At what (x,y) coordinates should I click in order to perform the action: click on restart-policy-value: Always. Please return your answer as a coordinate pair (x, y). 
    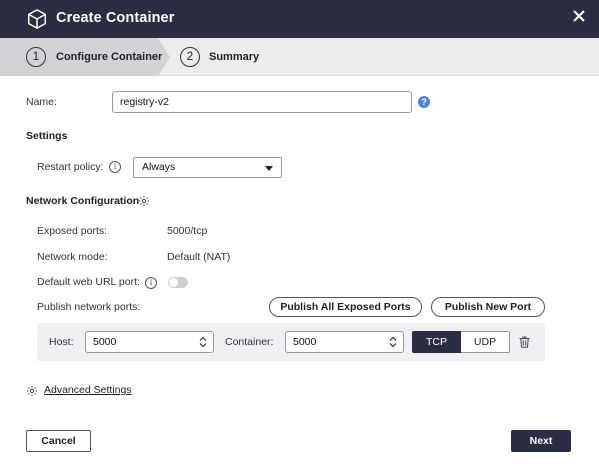
    Looking at the image, I should click on (159, 167).